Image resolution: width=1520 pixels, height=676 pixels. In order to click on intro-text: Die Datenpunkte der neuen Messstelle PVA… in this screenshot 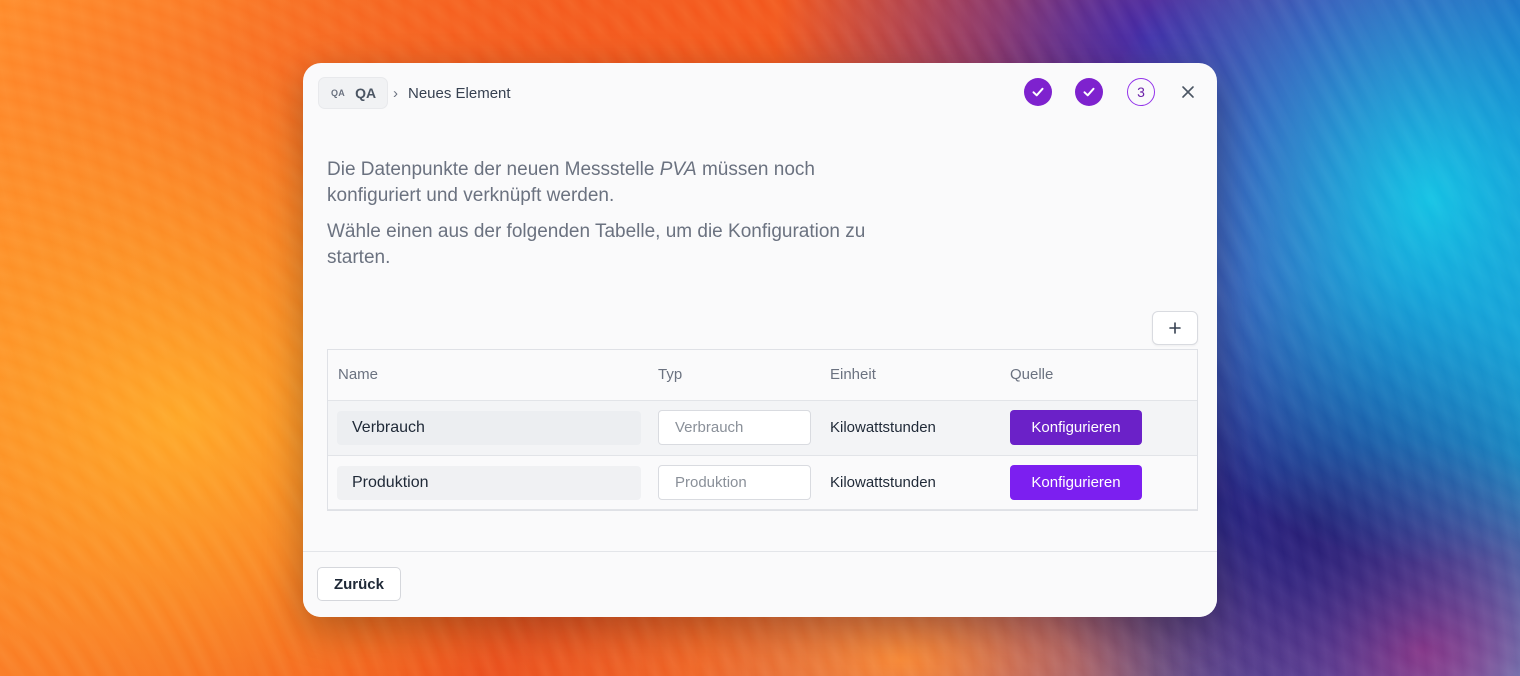, I will do `click(607, 219)`.